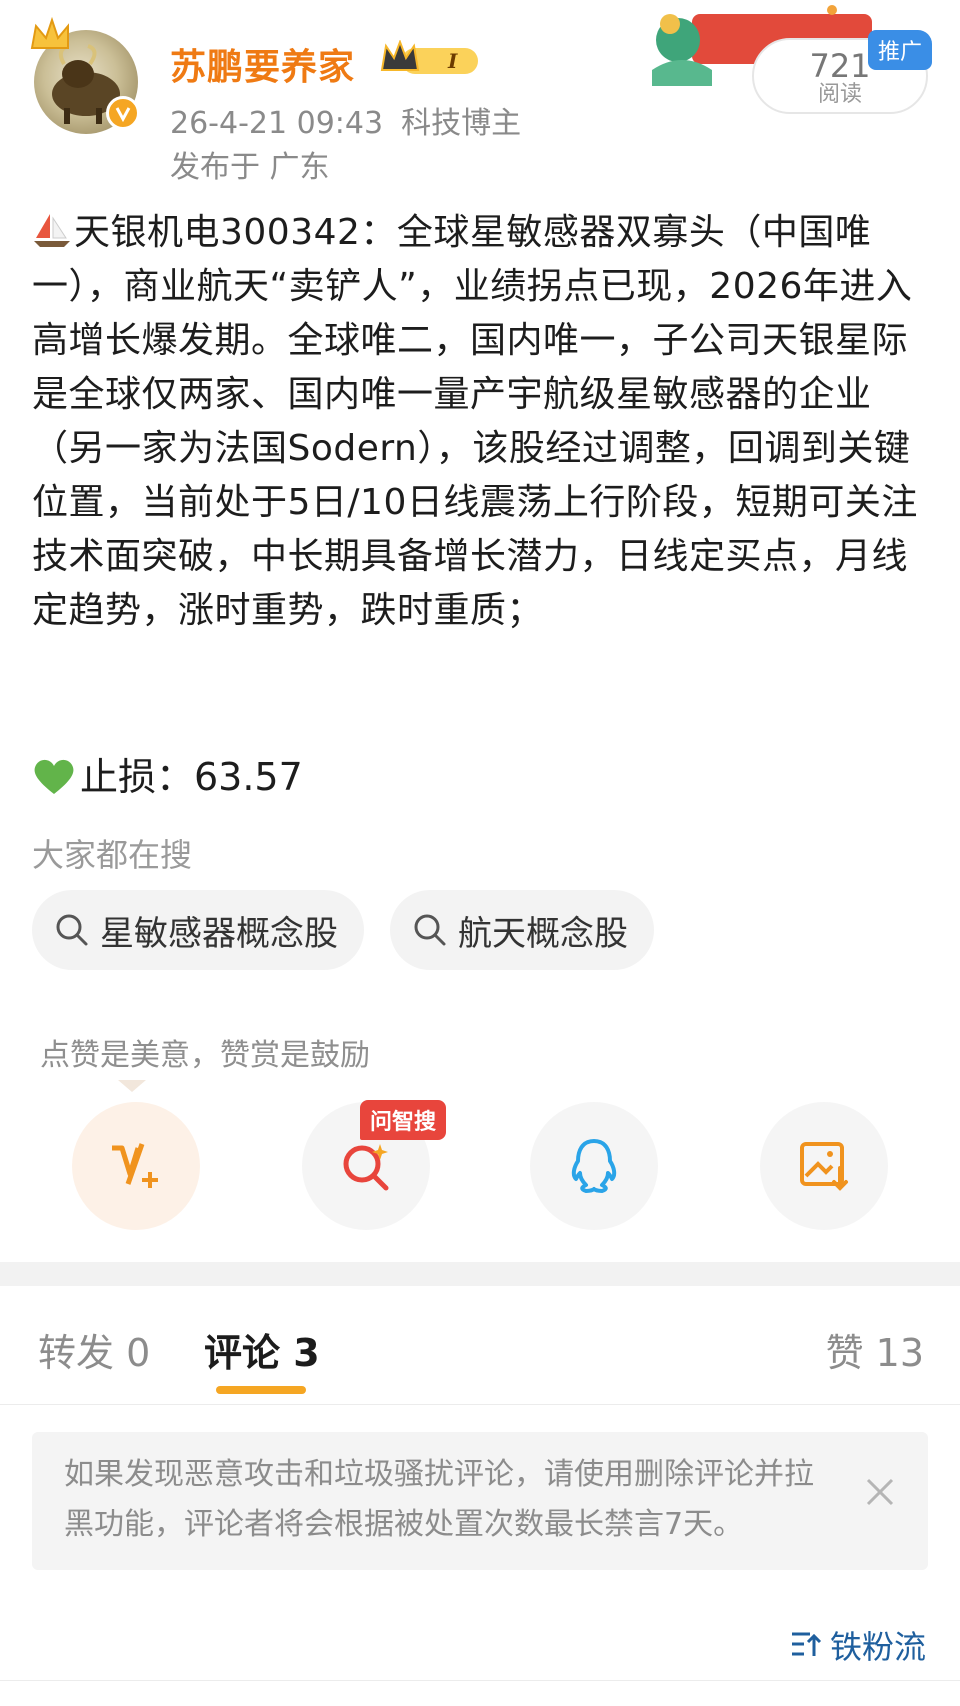  I want to click on close-icon, so click(880, 1492).